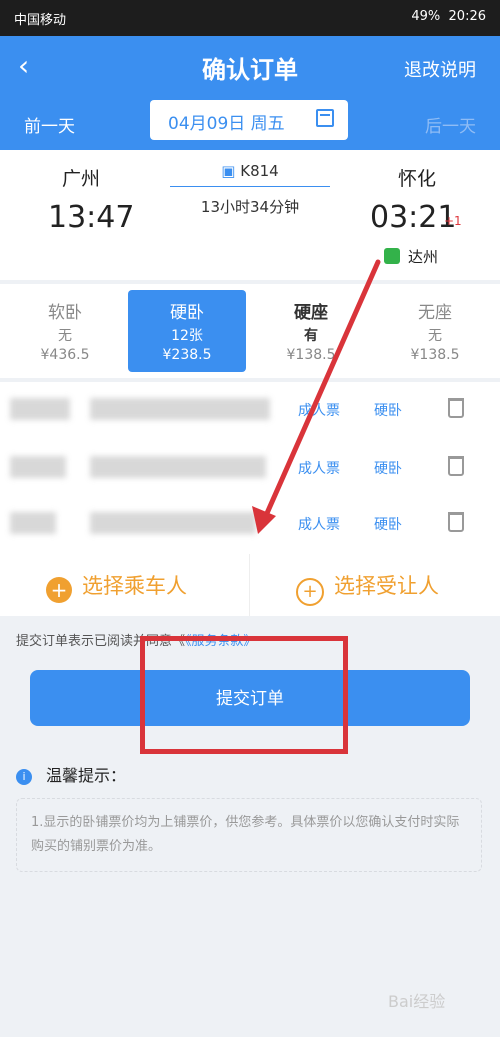  Describe the element at coordinates (24, 777) in the screenshot. I see `info-icon: i` at that location.